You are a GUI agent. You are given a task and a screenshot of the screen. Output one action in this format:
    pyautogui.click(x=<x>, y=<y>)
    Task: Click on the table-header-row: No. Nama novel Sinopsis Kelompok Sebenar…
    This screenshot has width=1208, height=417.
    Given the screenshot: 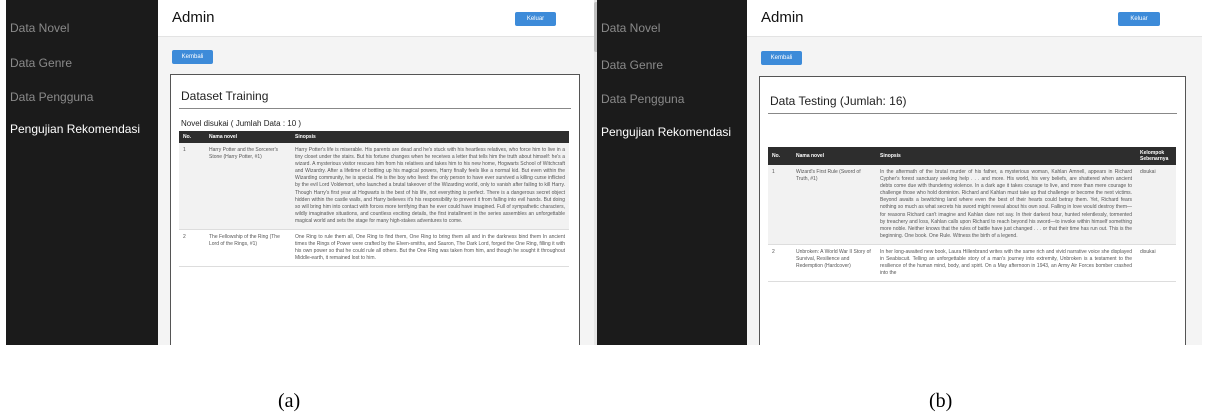 What is the action you would take?
    pyautogui.click(x=972, y=156)
    